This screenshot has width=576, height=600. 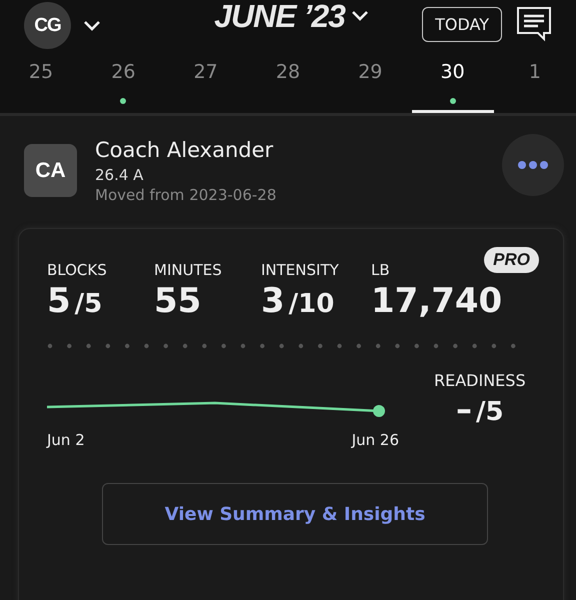 I want to click on more-icon, so click(x=533, y=165).